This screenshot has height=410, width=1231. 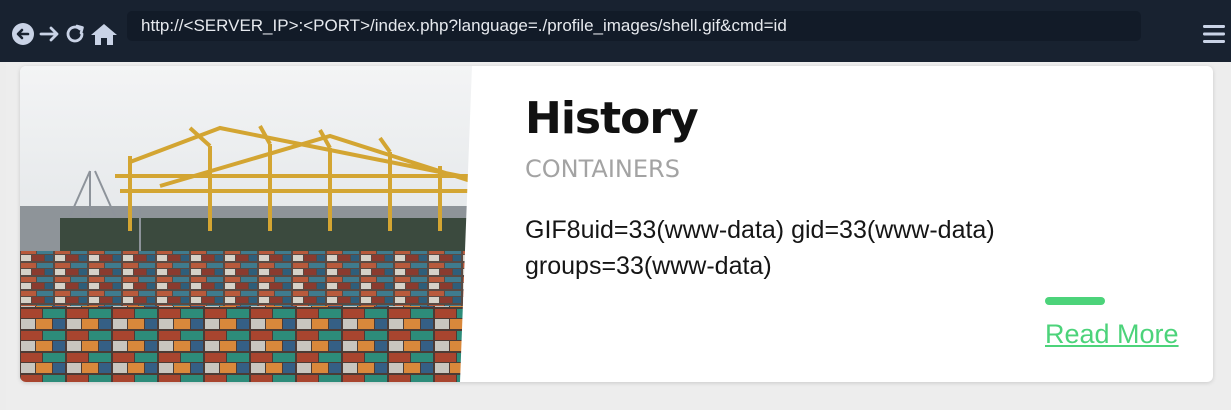 I want to click on forward-button, so click(x=50, y=34).